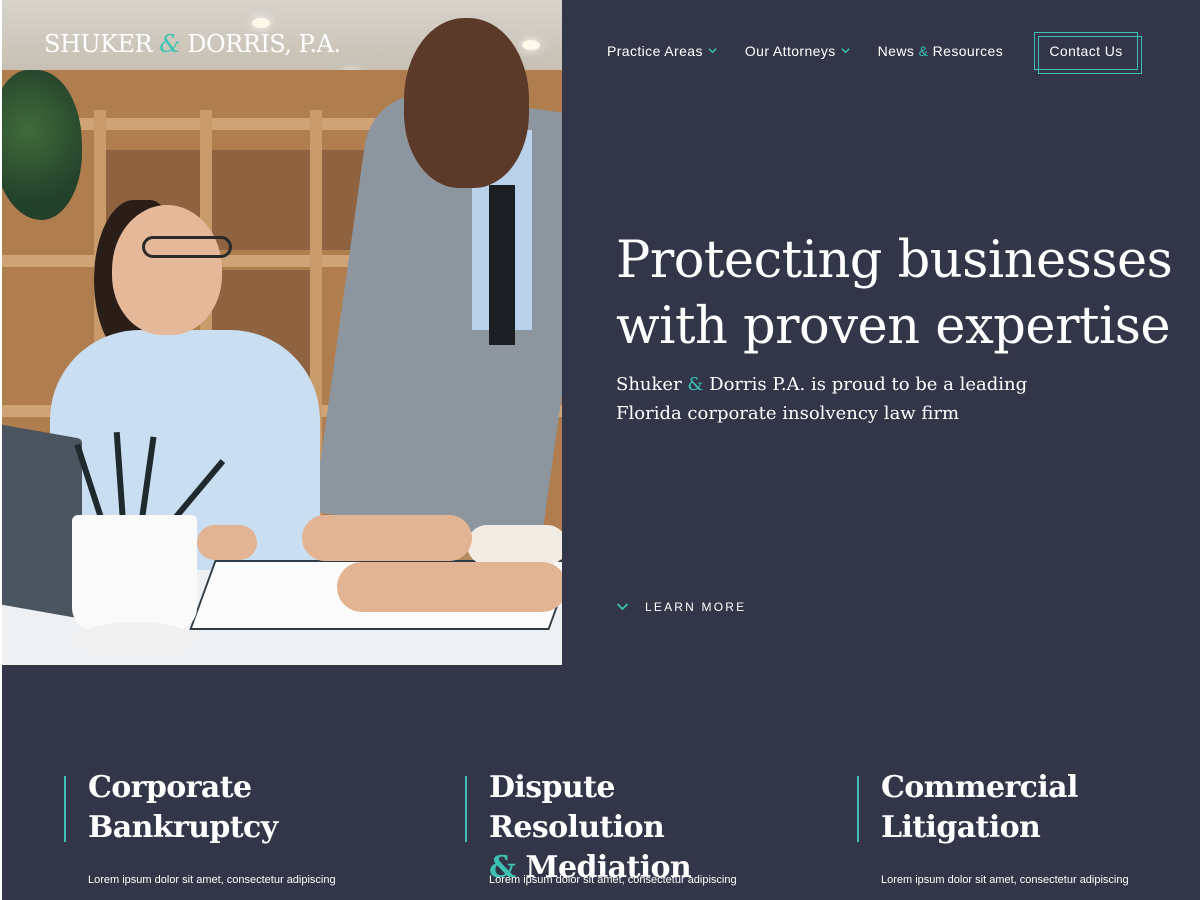 This screenshot has height=900, width=1200. Describe the element at coordinates (262, 200) in the screenshot. I see `photo-shelf-cubby` at that location.